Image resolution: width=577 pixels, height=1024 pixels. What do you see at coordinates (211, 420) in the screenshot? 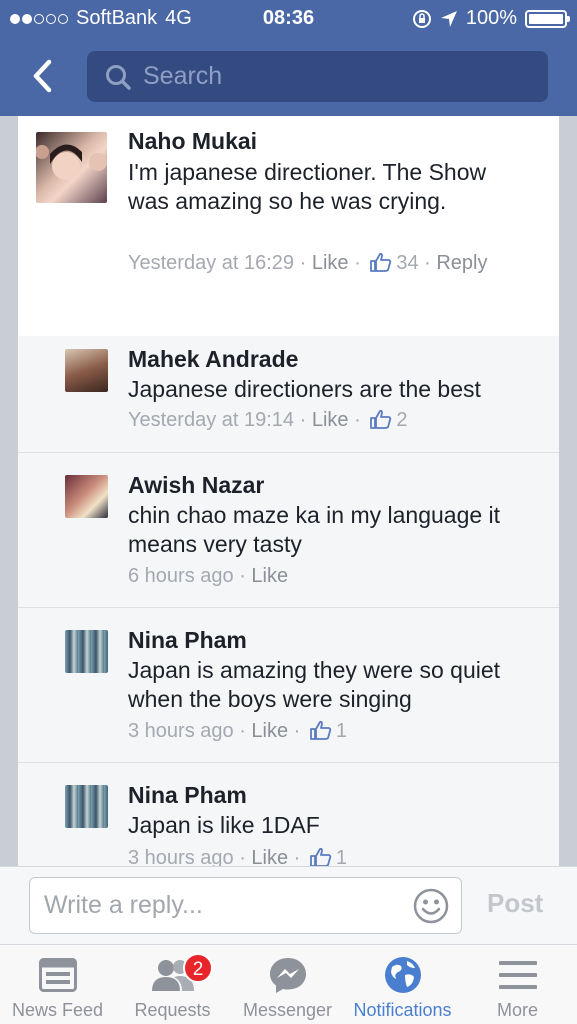
I see `comment-time: Yesterday at 19:14` at bounding box center [211, 420].